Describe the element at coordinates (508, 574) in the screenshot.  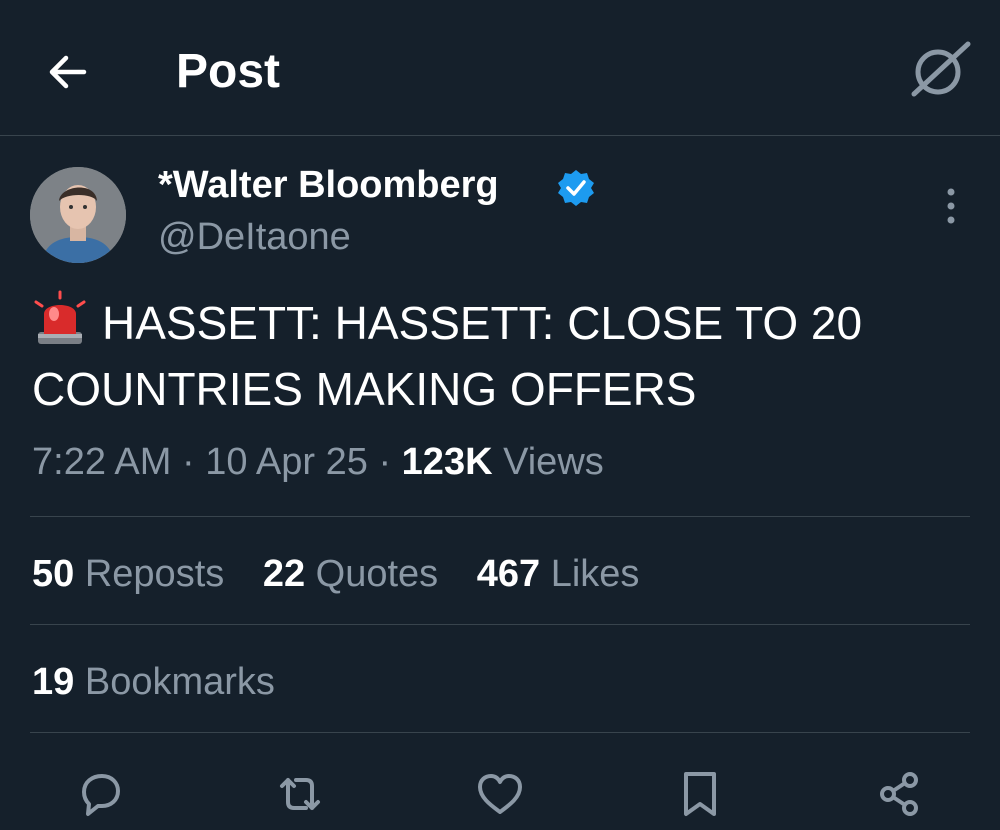
I see `likes-count: 467` at that location.